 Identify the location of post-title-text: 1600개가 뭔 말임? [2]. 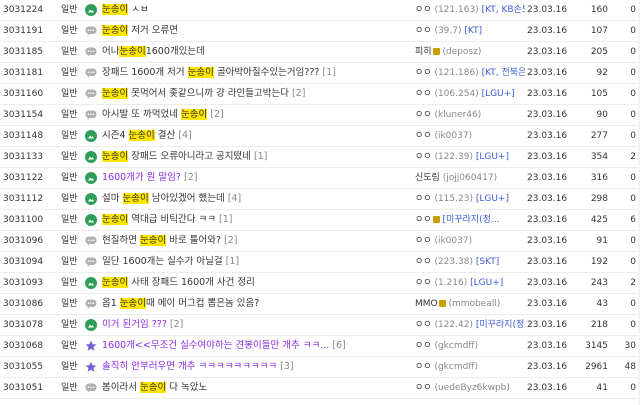
(149, 178).